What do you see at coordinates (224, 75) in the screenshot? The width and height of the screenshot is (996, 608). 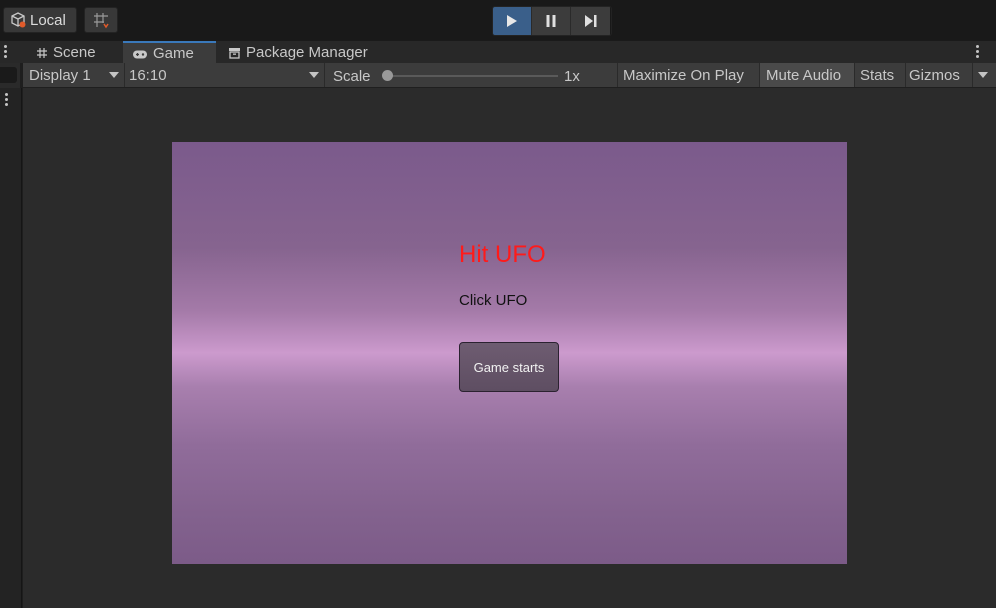 I see `aspect-dropdown: 16:10` at bounding box center [224, 75].